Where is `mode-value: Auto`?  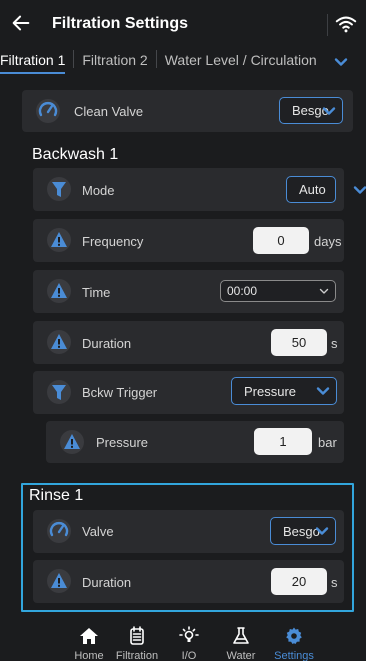
mode-value: Auto is located at coordinates (312, 189).